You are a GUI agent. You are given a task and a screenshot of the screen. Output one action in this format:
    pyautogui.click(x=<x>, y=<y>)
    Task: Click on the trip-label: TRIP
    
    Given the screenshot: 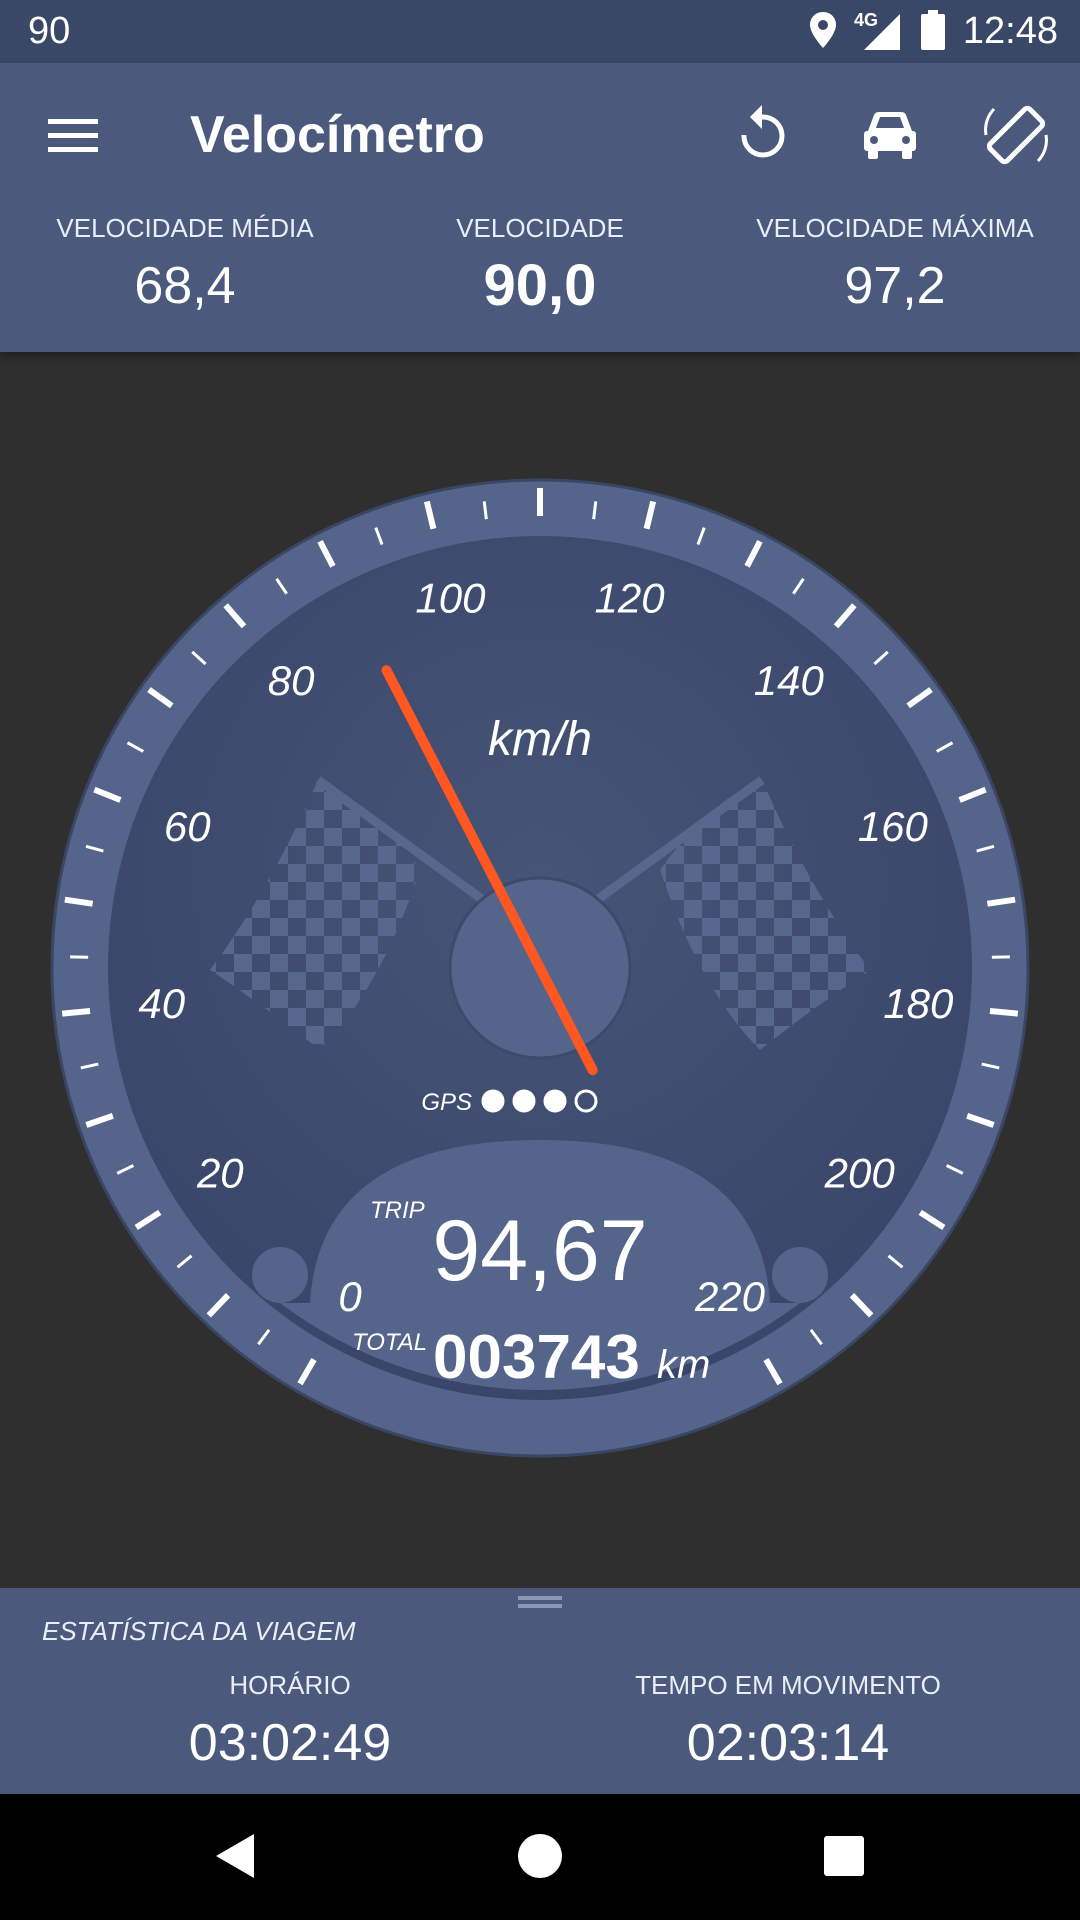 What is the action you would take?
    pyautogui.click(x=397, y=1210)
    